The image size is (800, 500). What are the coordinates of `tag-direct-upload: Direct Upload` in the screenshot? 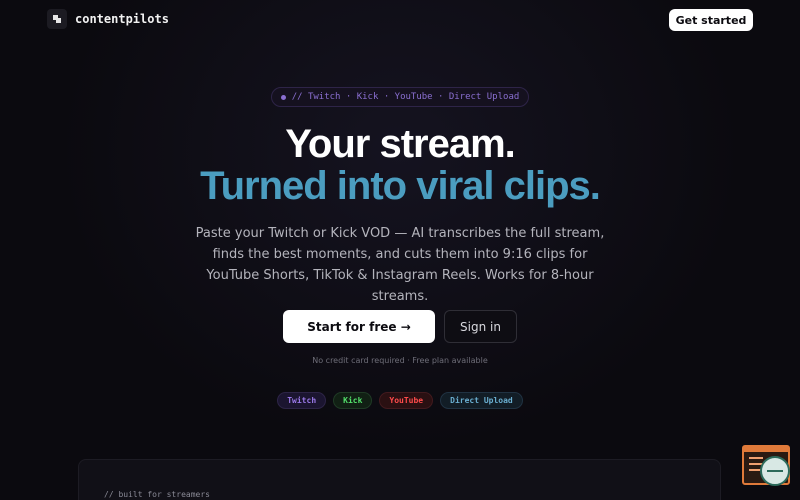 It's located at (481, 400).